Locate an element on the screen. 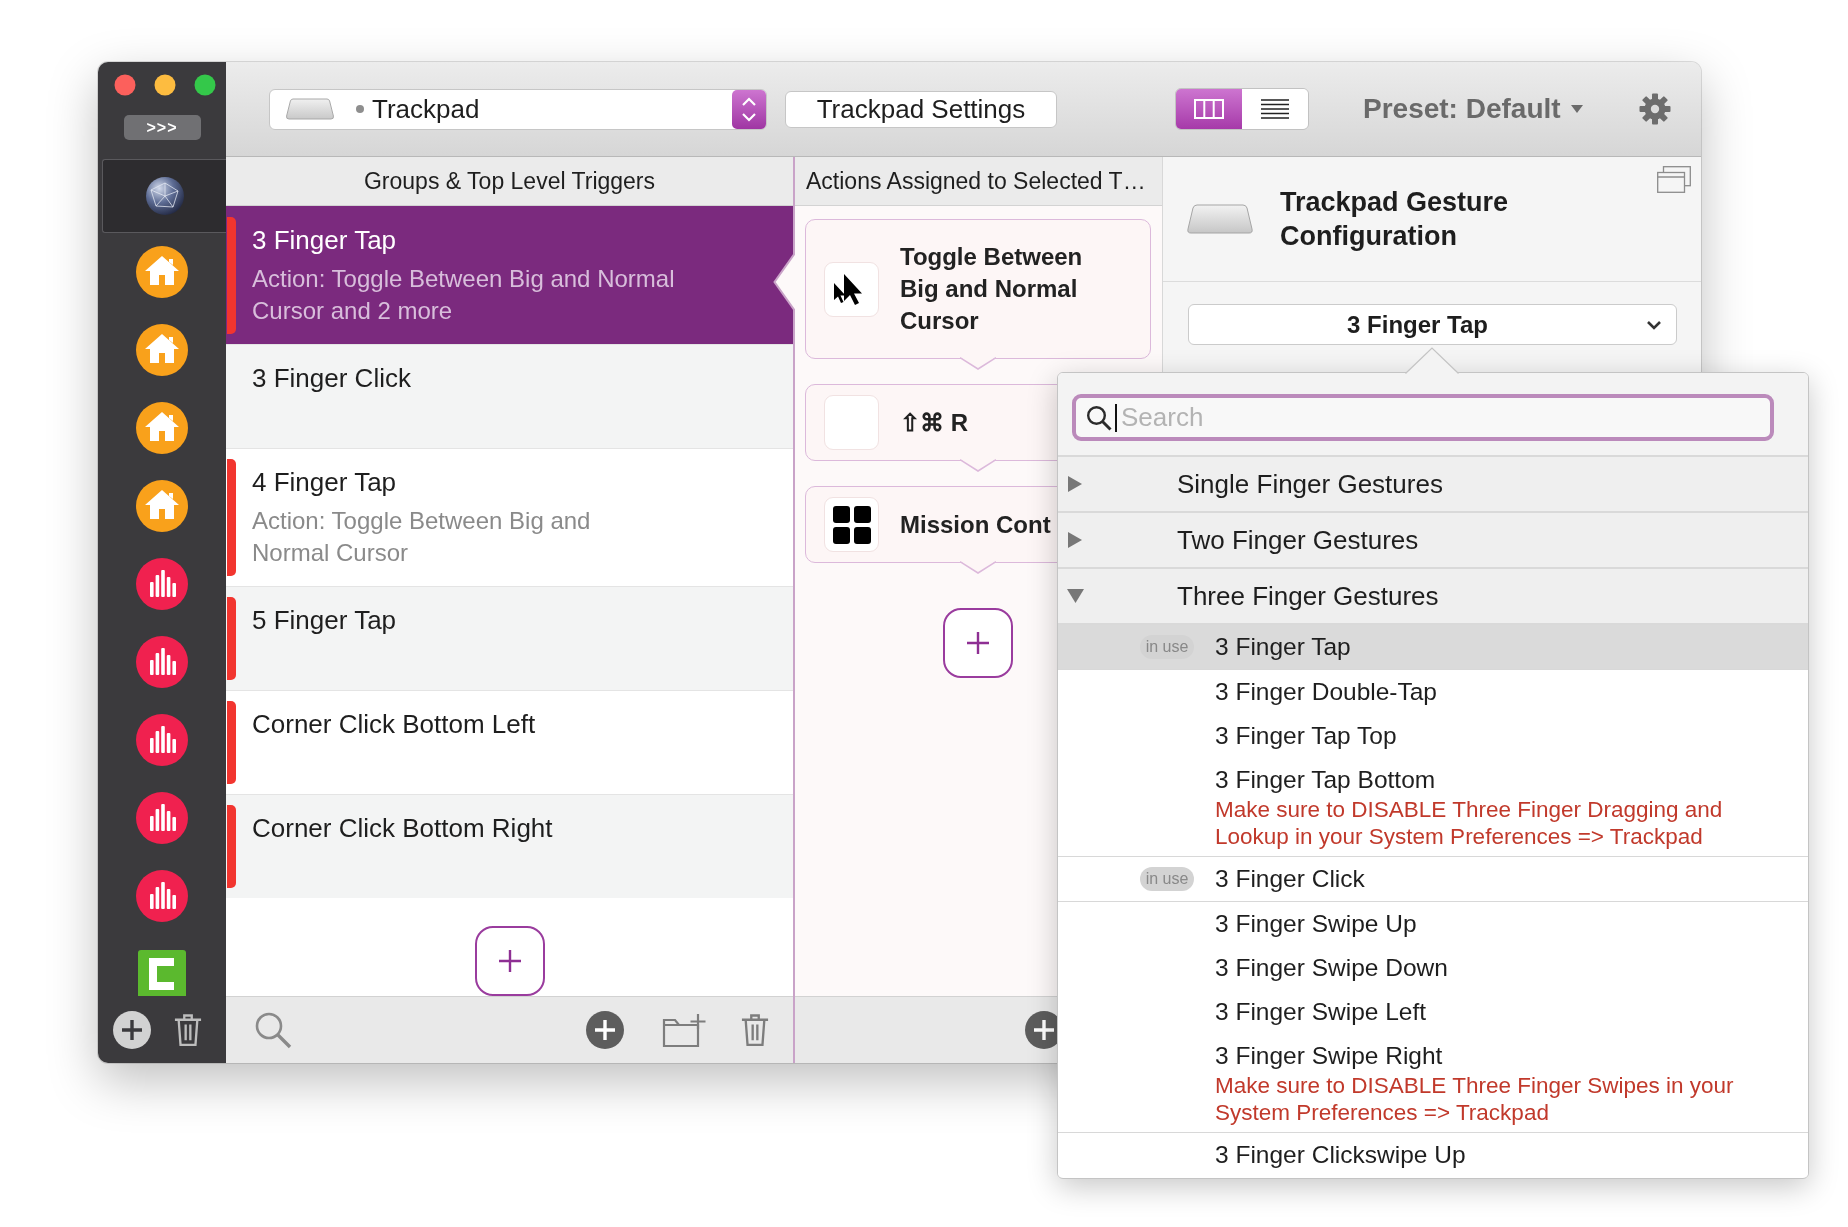  gesture-item: in use 3 Finger Click is located at coordinates (1433, 879).